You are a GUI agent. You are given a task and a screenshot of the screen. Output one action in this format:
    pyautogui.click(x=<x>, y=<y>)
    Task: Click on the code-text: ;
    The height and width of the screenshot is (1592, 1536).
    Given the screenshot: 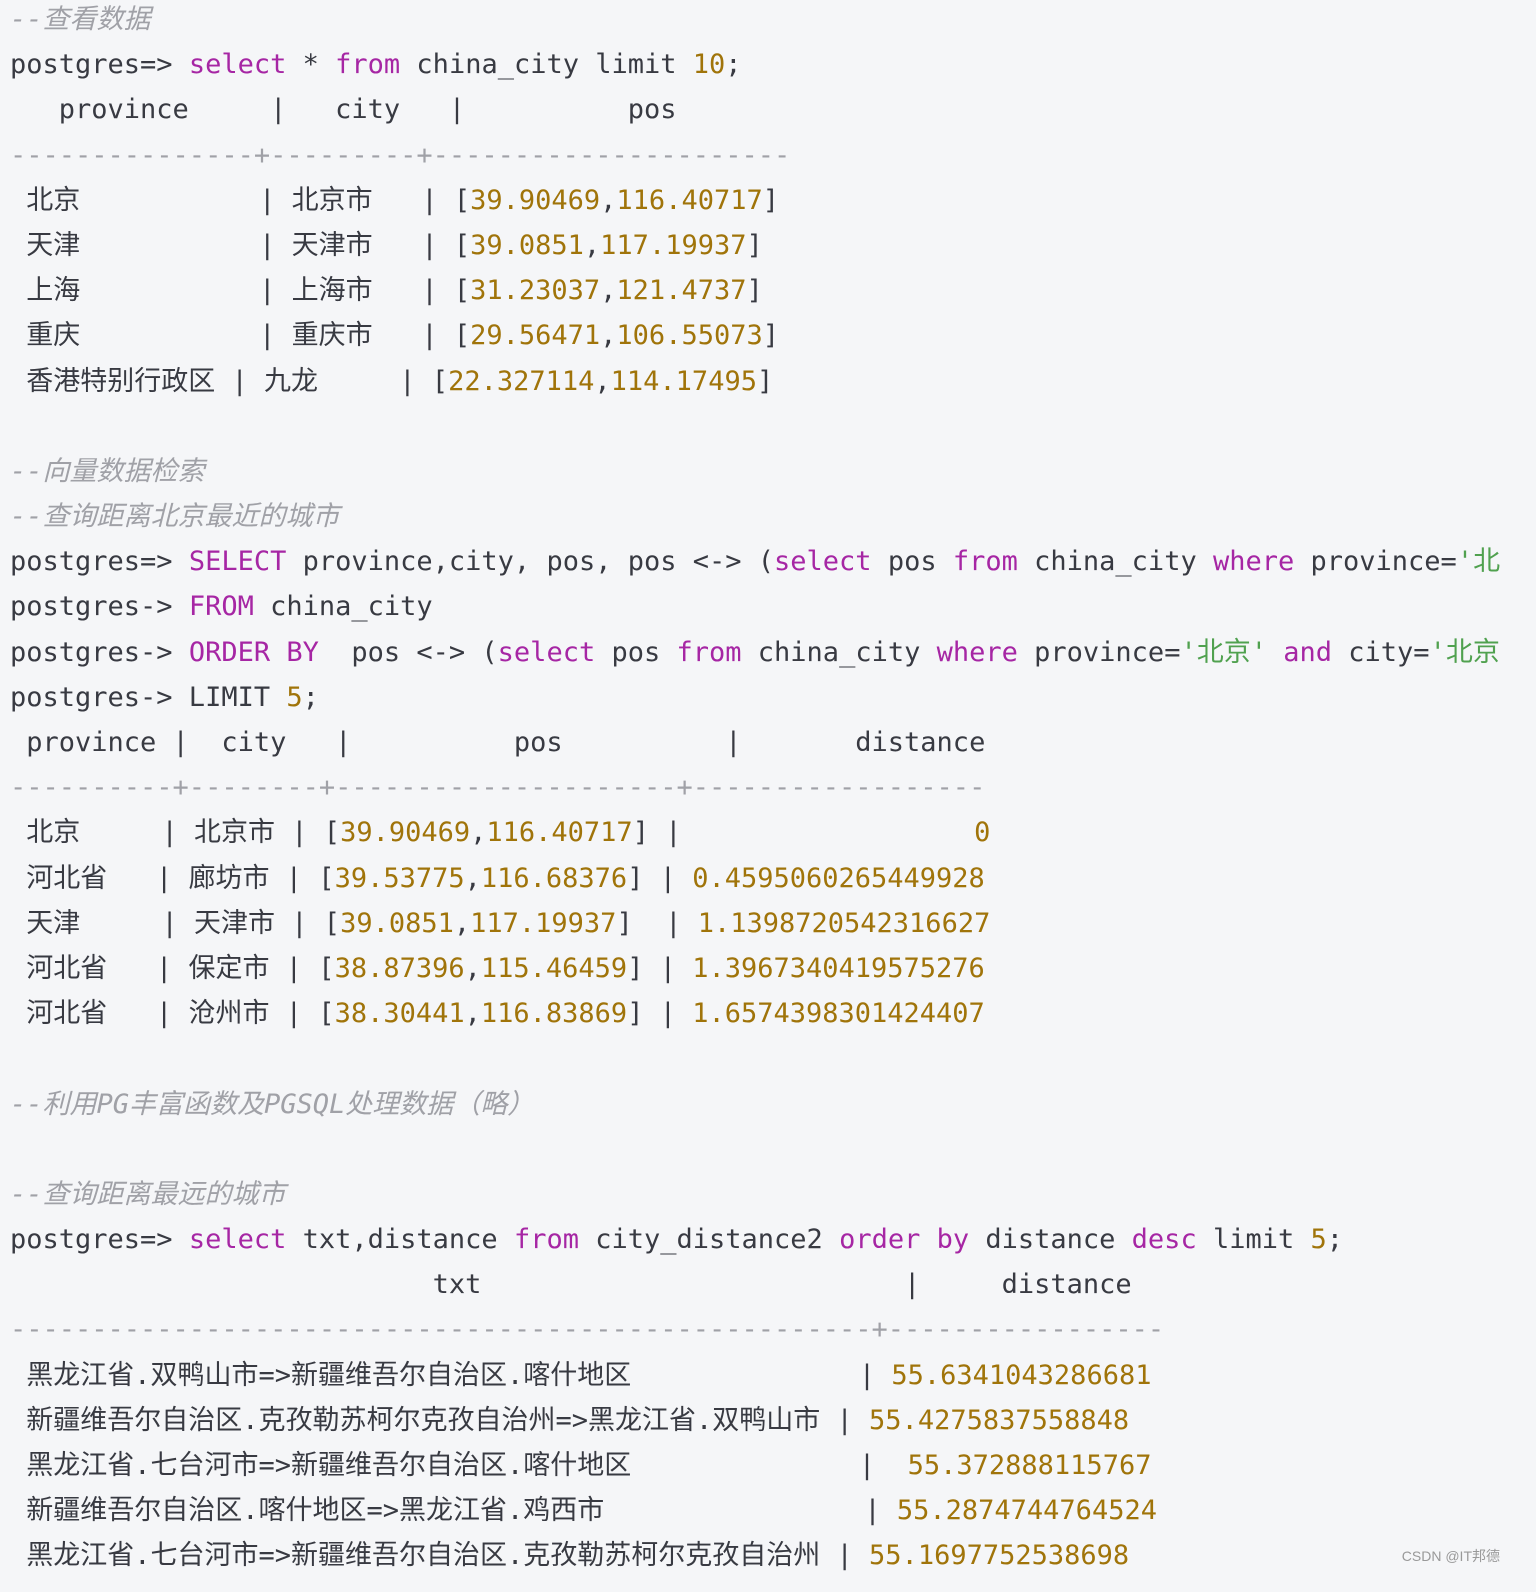 What is the action you would take?
    pyautogui.click(x=1335, y=1240)
    